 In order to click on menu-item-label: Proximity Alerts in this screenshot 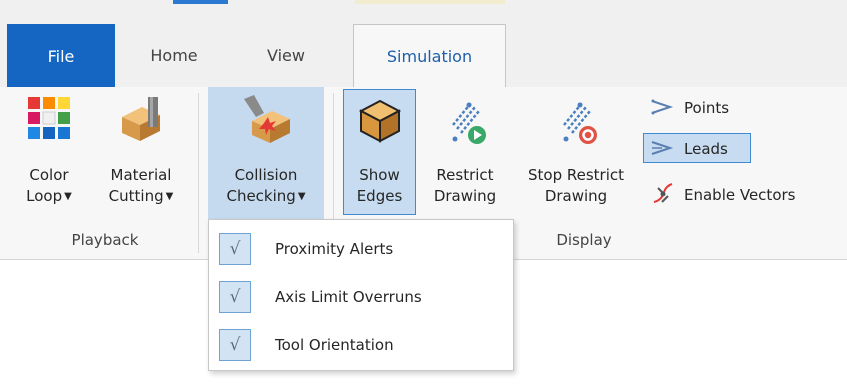, I will do `click(334, 249)`.